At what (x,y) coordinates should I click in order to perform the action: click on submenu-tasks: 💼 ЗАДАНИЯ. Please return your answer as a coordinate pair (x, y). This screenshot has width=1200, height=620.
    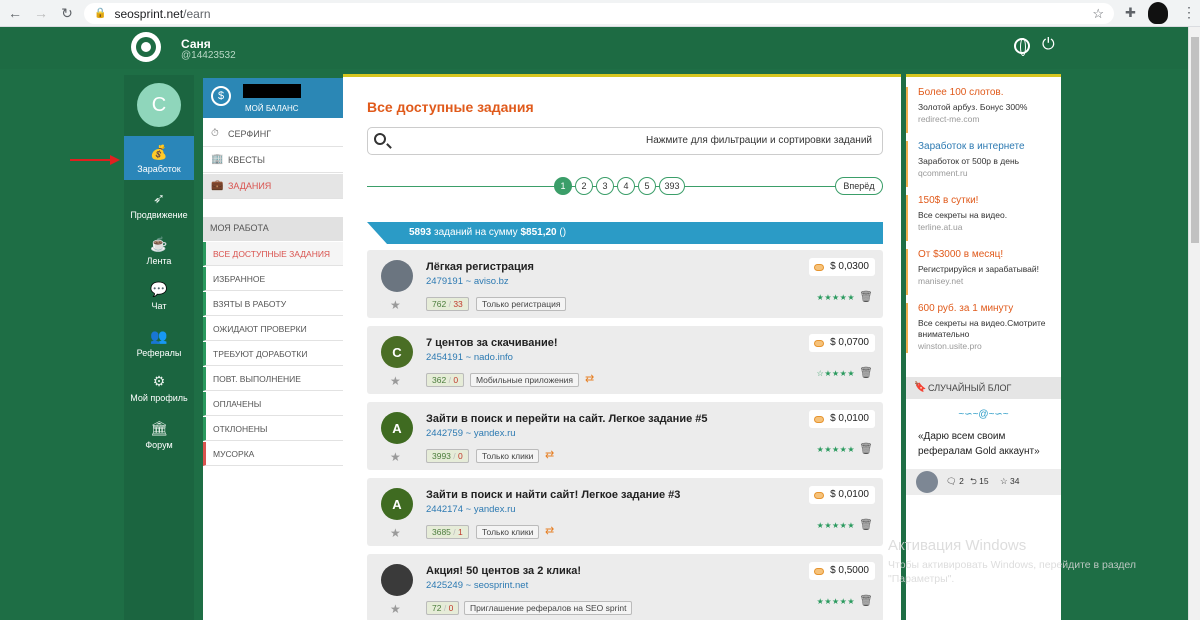
    Looking at the image, I should click on (273, 186).